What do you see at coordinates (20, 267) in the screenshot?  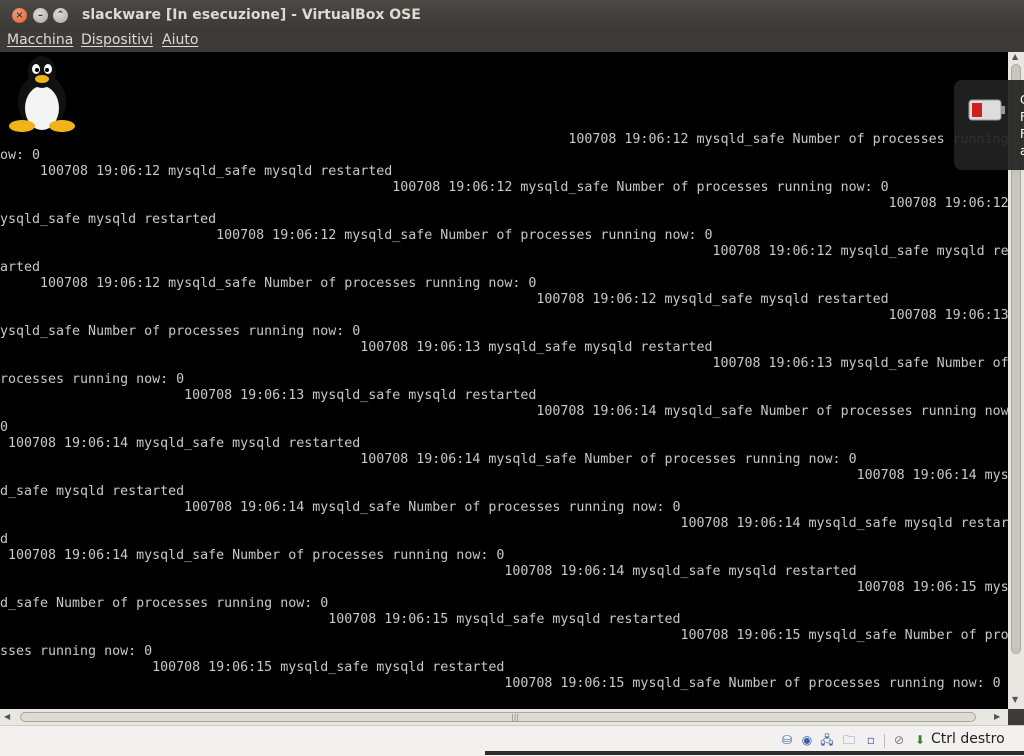 I see `console-line: arted` at bounding box center [20, 267].